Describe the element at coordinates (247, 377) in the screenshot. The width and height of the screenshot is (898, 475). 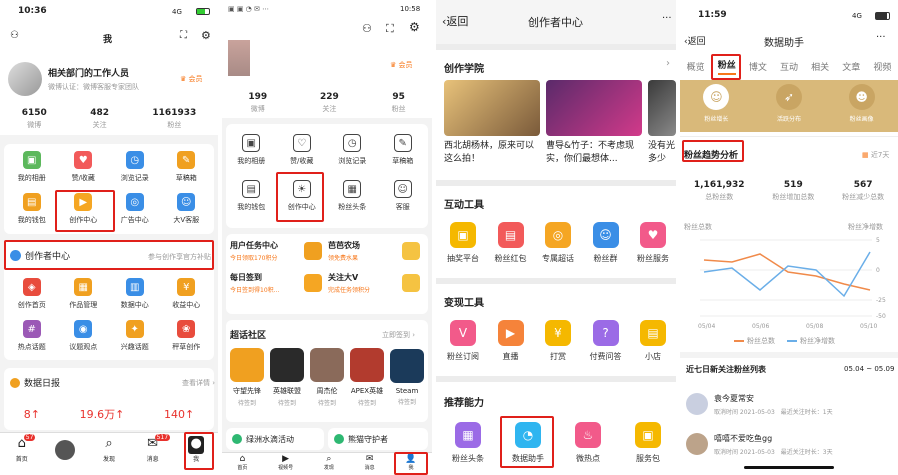
I see `community-item: 守望先锋 待签到` at that location.